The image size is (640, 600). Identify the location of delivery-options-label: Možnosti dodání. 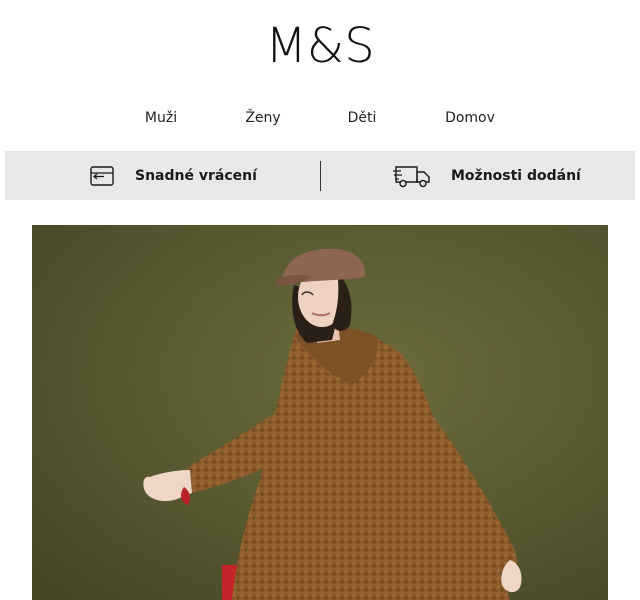
(516, 175).